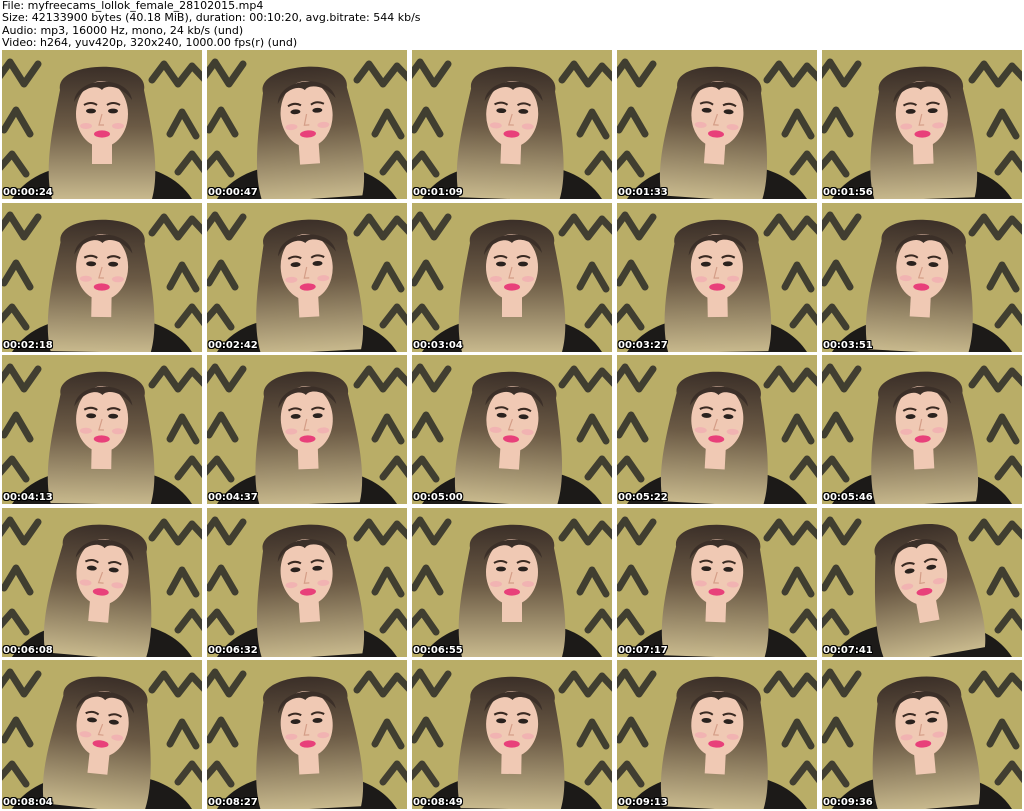  I want to click on thumbnail-timestamp: 00:07:17, so click(643, 650).